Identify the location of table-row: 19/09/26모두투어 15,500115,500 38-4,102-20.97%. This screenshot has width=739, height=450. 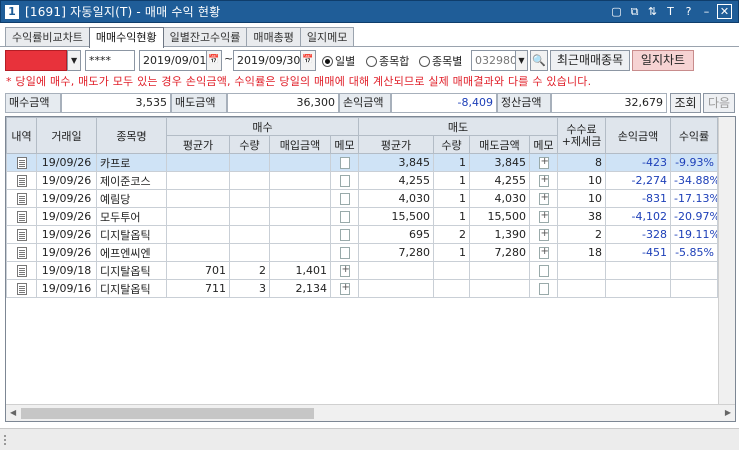
(362, 216).